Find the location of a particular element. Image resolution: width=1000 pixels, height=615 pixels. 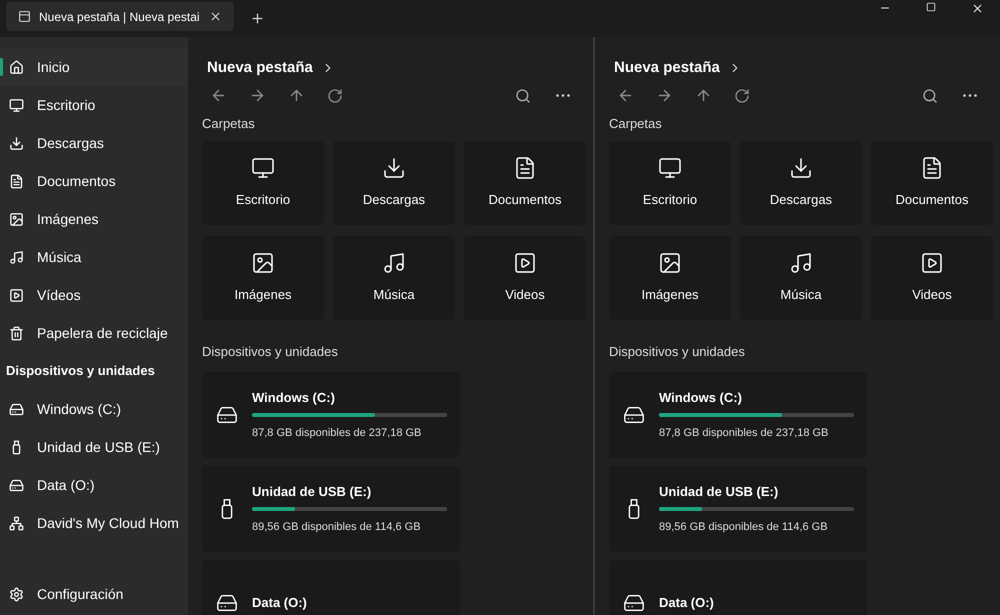

browser-tab: Nueva pestaña | Nueva pestai is located at coordinates (120, 16).